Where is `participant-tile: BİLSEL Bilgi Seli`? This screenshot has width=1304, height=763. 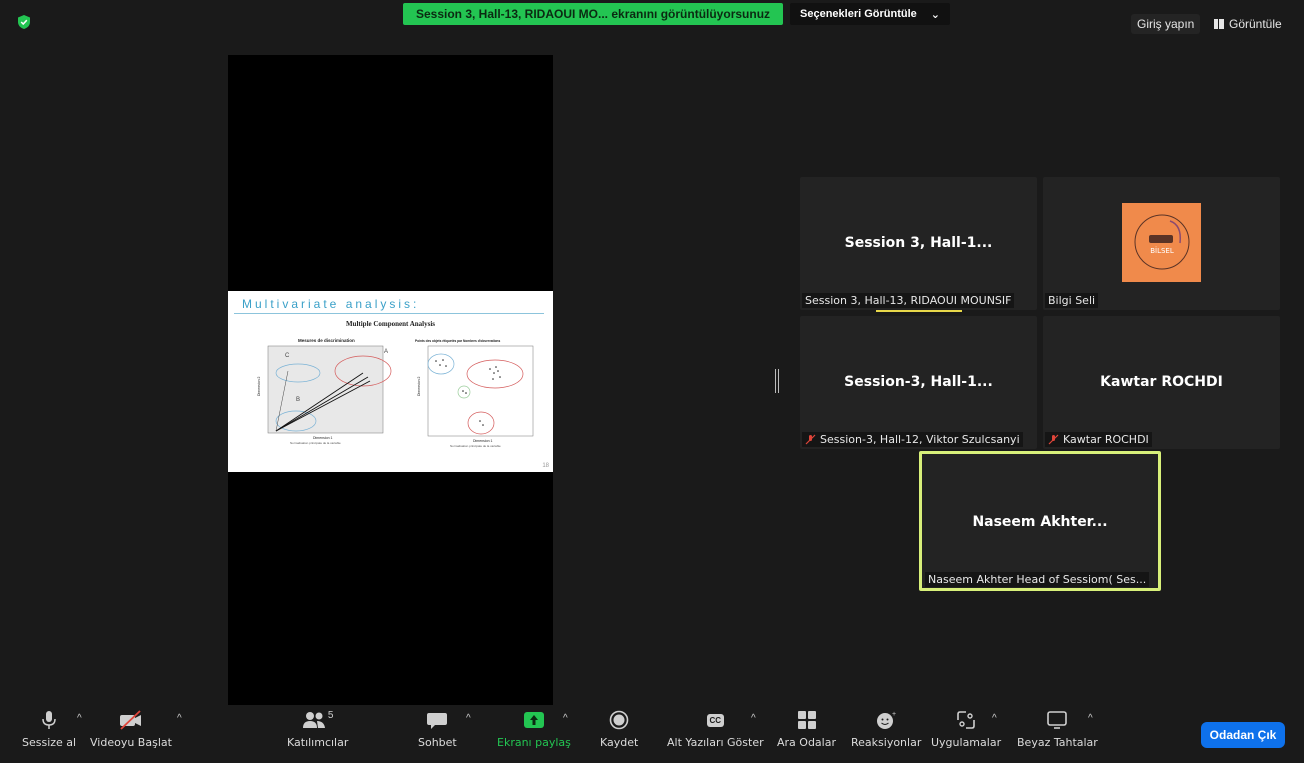
participant-tile: BİLSEL Bilgi Seli is located at coordinates (1161, 243).